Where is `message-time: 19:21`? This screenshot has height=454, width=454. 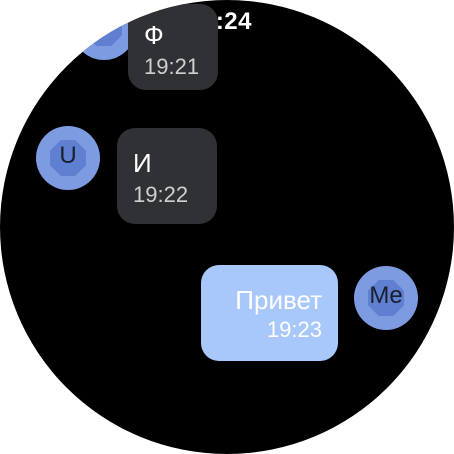 message-time: 19:21 is located at coordinates (172, 66).